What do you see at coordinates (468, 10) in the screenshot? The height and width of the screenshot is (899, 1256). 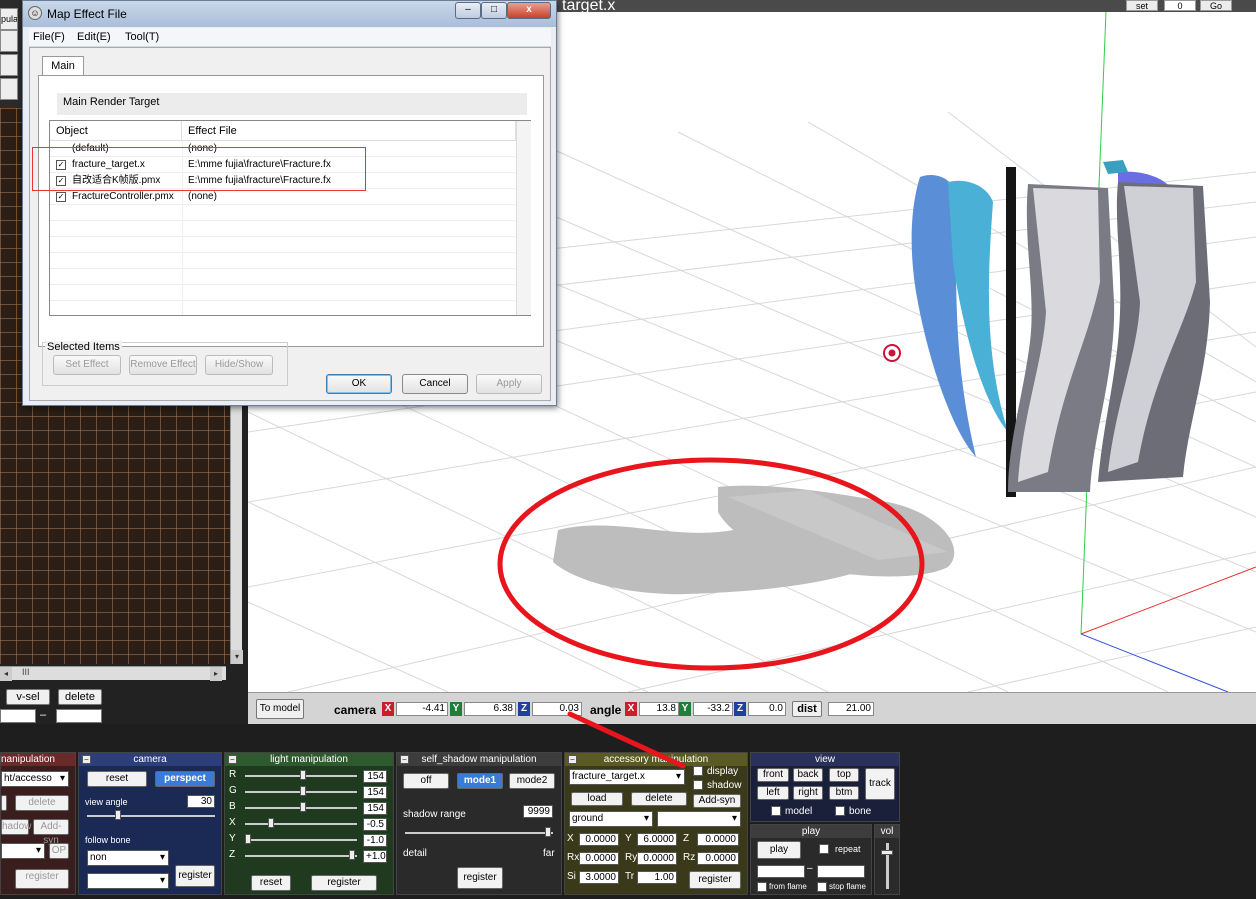 I see `minimize-icon: –` at bounding box center [468, 10].